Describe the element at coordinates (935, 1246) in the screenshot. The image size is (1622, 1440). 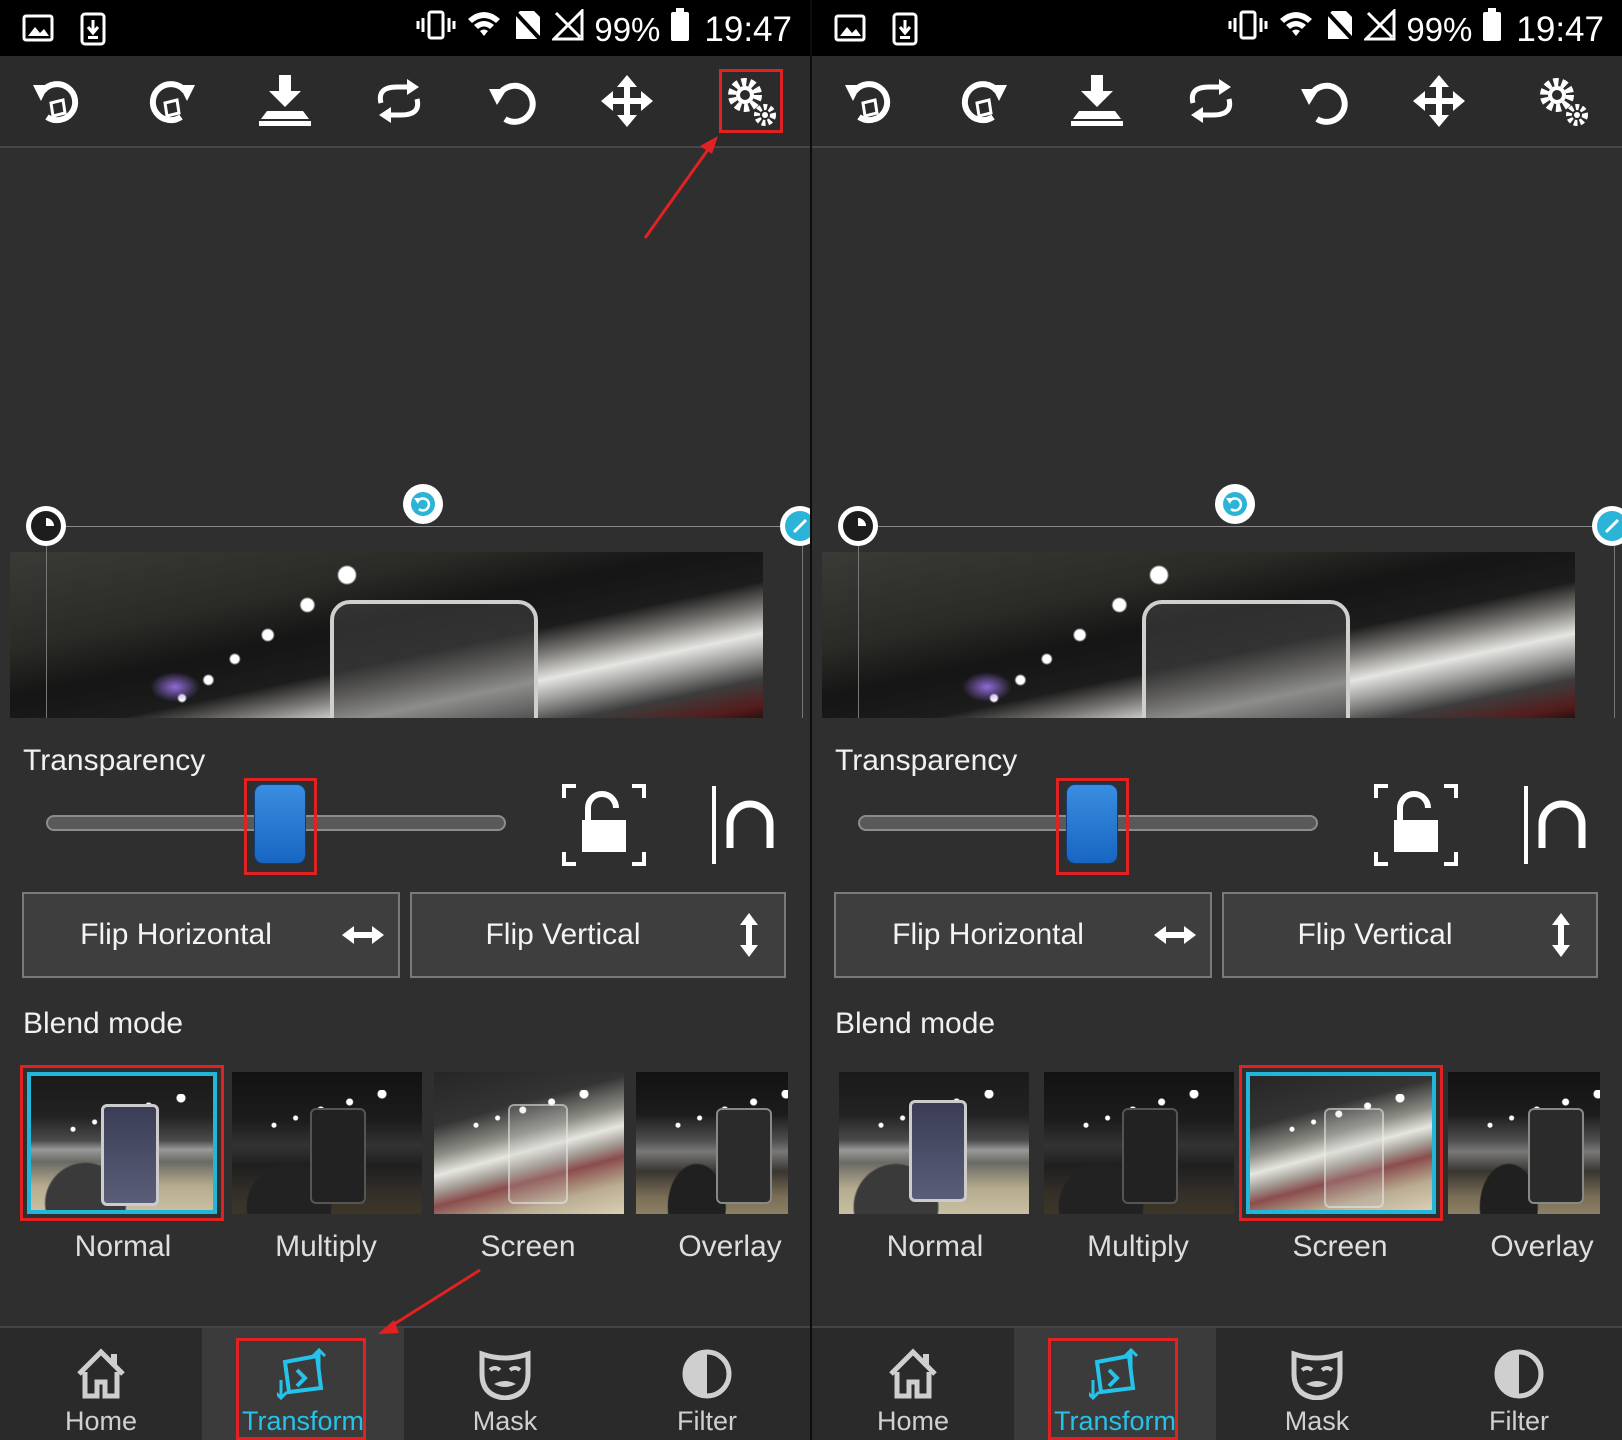
I see `blend-normal-label: Normal` at that location.